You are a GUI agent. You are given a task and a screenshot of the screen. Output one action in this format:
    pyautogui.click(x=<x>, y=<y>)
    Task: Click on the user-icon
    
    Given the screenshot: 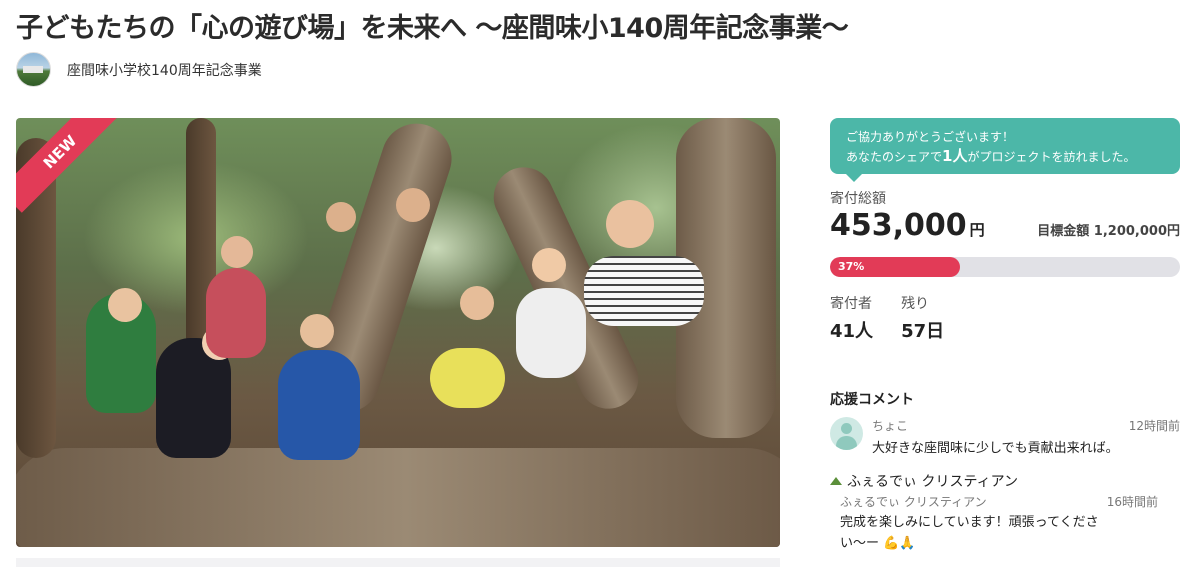 What is the action you would take?
    pyautogui.click(x=846, y=433)
    